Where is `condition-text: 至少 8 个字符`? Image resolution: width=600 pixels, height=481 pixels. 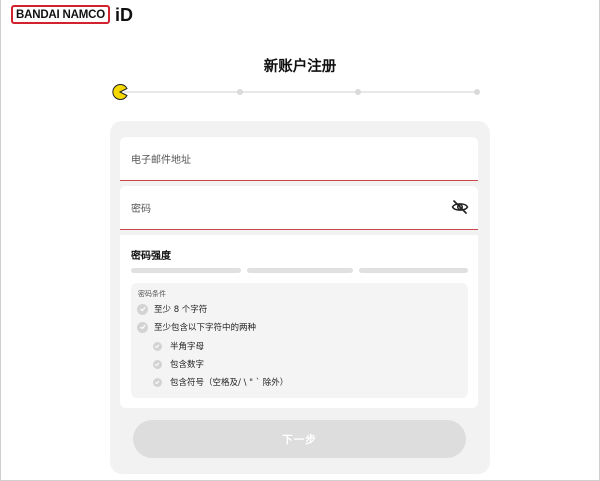 condition-text: 至少 8 个字符 is located at coordinates (181, 310).